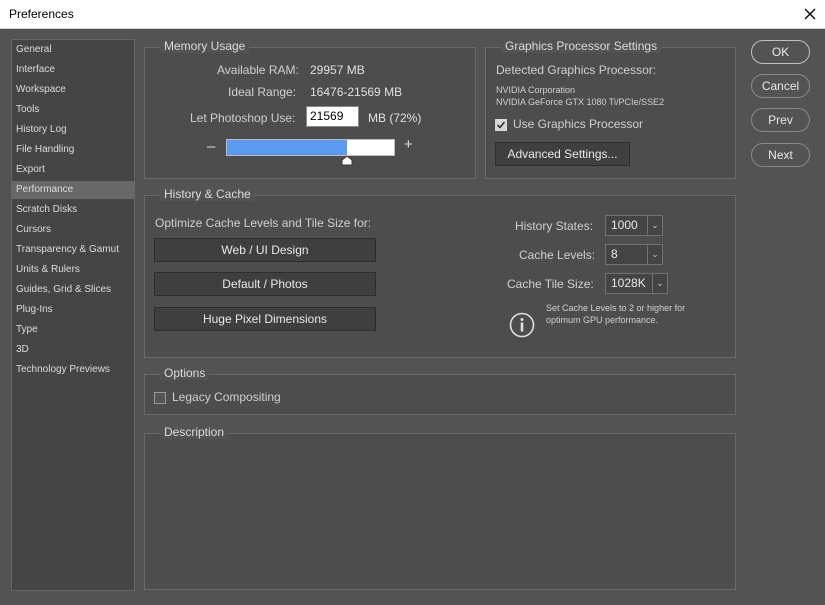 This screenshot has width=825, height=605. What do you see at coordinates (258, 70) in the screenshot?
I see `available-ram-label: Available RAM:` at bounding box center [258, 70].